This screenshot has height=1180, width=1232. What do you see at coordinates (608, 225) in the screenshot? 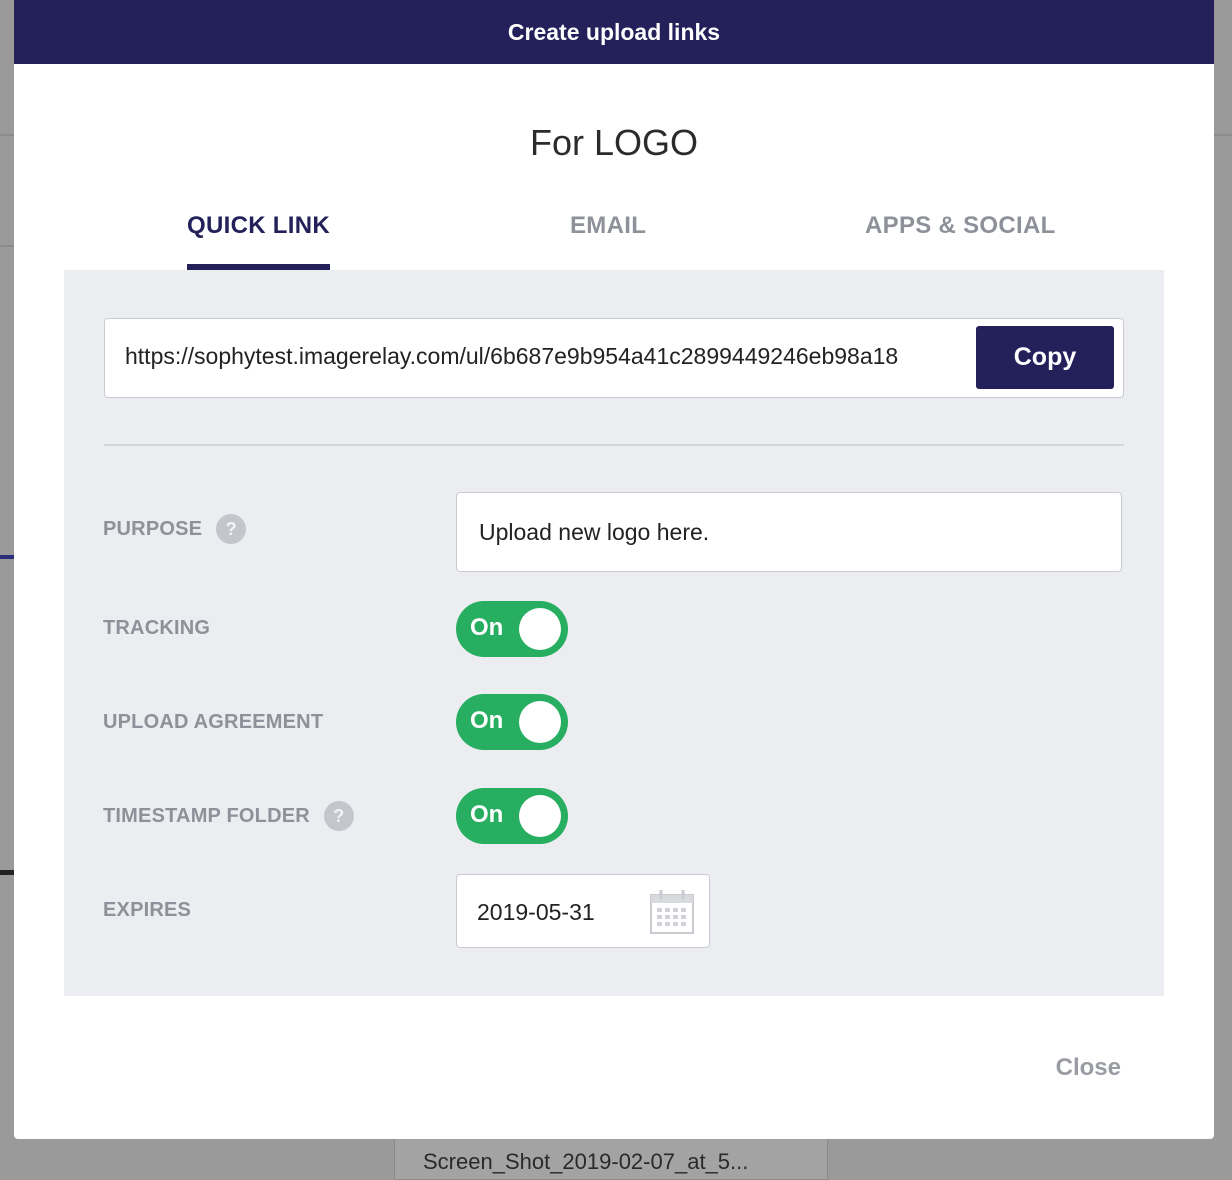
I see `tab-label: EMAIL` at bounding box center [608, 225].